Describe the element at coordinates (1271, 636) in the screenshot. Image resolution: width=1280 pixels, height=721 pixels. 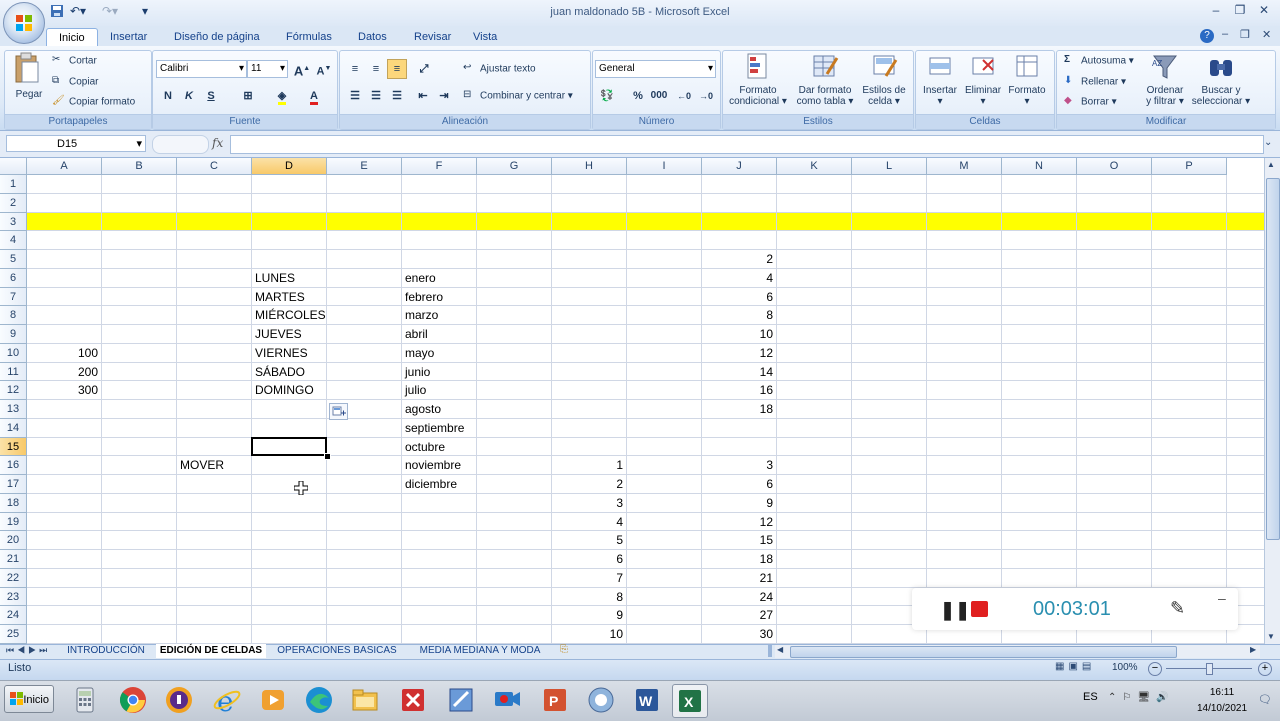
I see `scroll-down-icon: ▼` at that location.